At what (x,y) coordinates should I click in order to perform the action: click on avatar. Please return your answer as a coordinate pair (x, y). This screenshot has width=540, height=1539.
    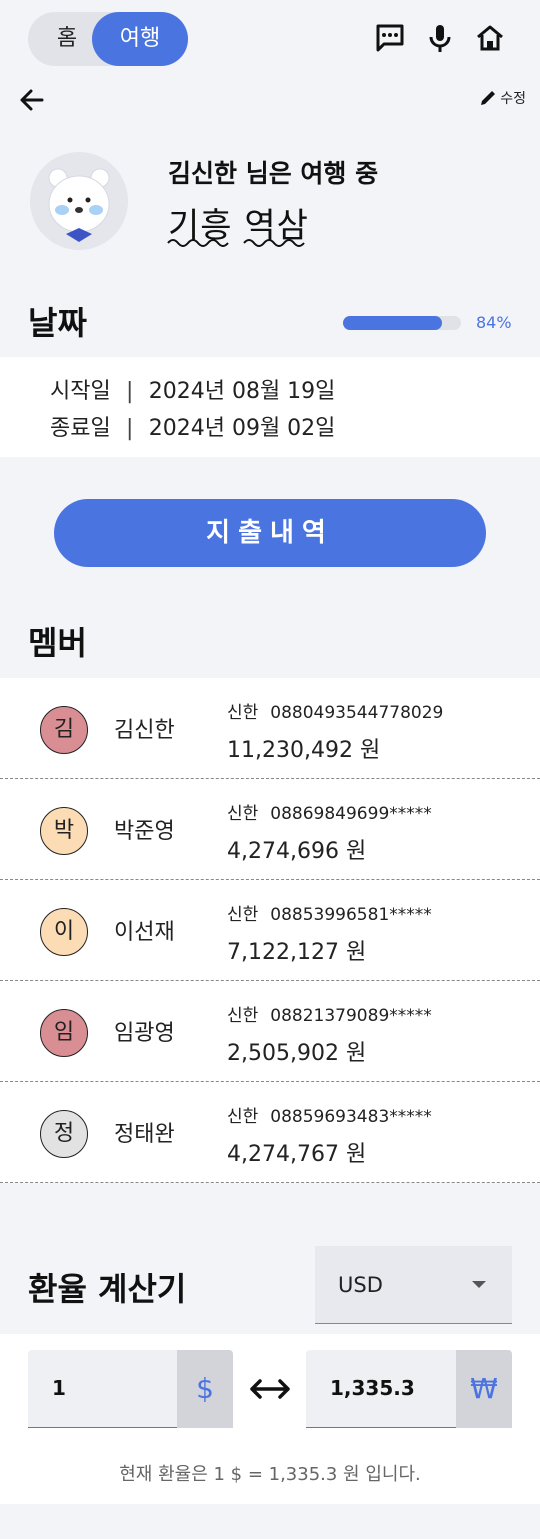
    Looking at the image, I should click on (79, 201).